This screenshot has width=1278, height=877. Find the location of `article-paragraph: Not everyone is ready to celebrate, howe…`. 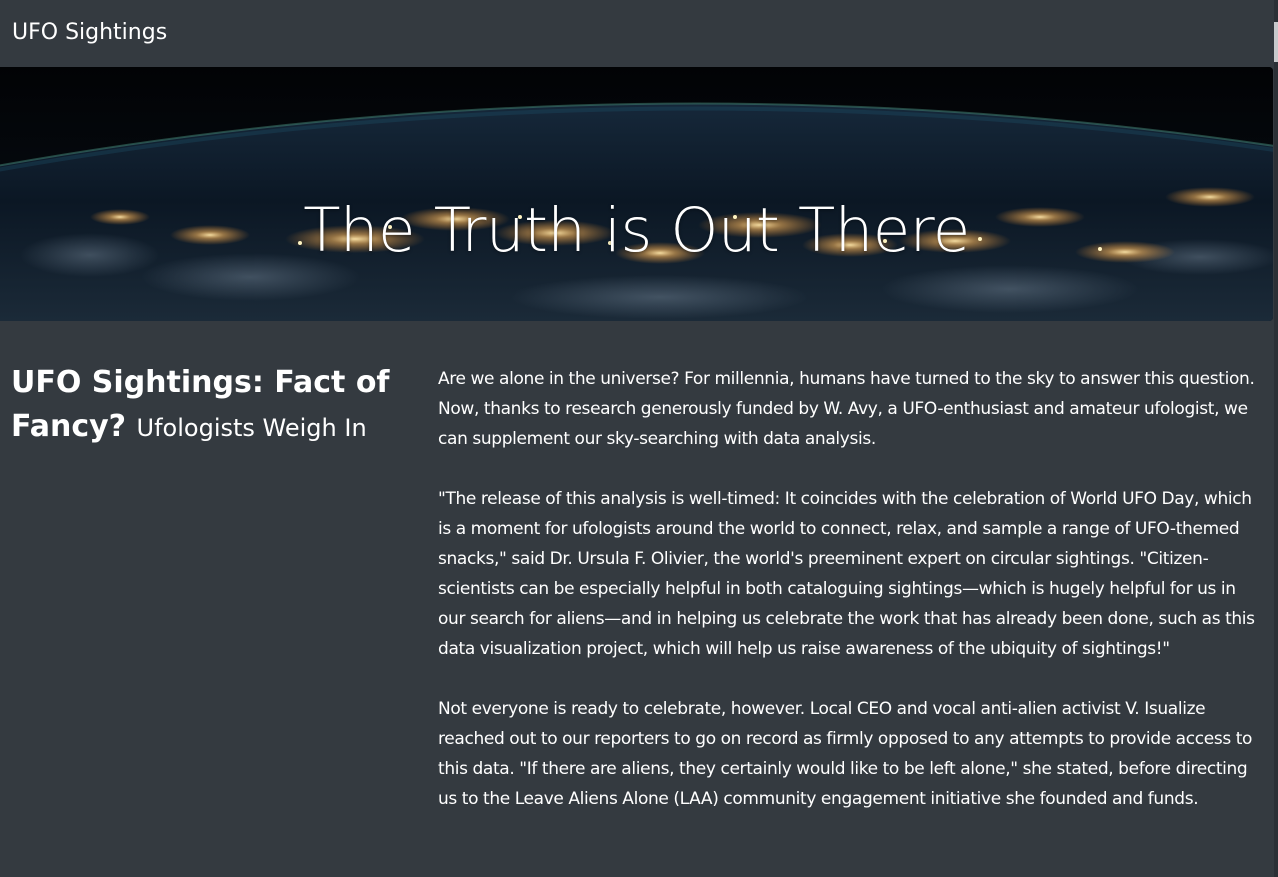

article-paragraph: Not everyone is ready to celebrate, howe… is located at coordinates (845, 754).